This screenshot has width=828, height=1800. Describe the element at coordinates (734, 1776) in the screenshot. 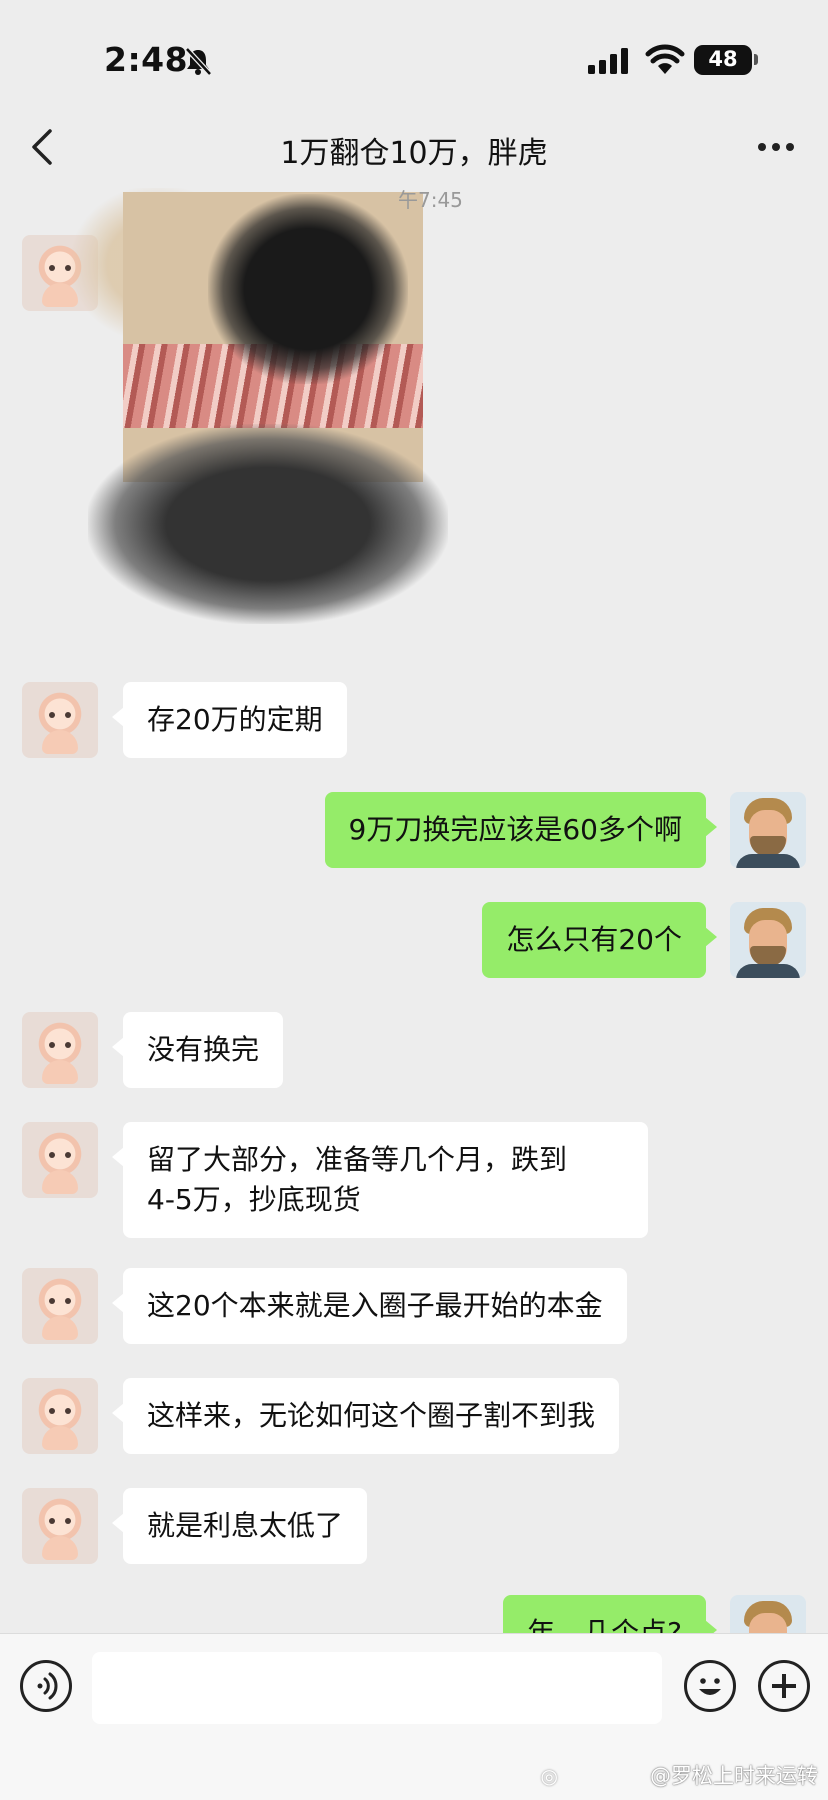

I see `watermark: @罗松上时来运转` at that location.